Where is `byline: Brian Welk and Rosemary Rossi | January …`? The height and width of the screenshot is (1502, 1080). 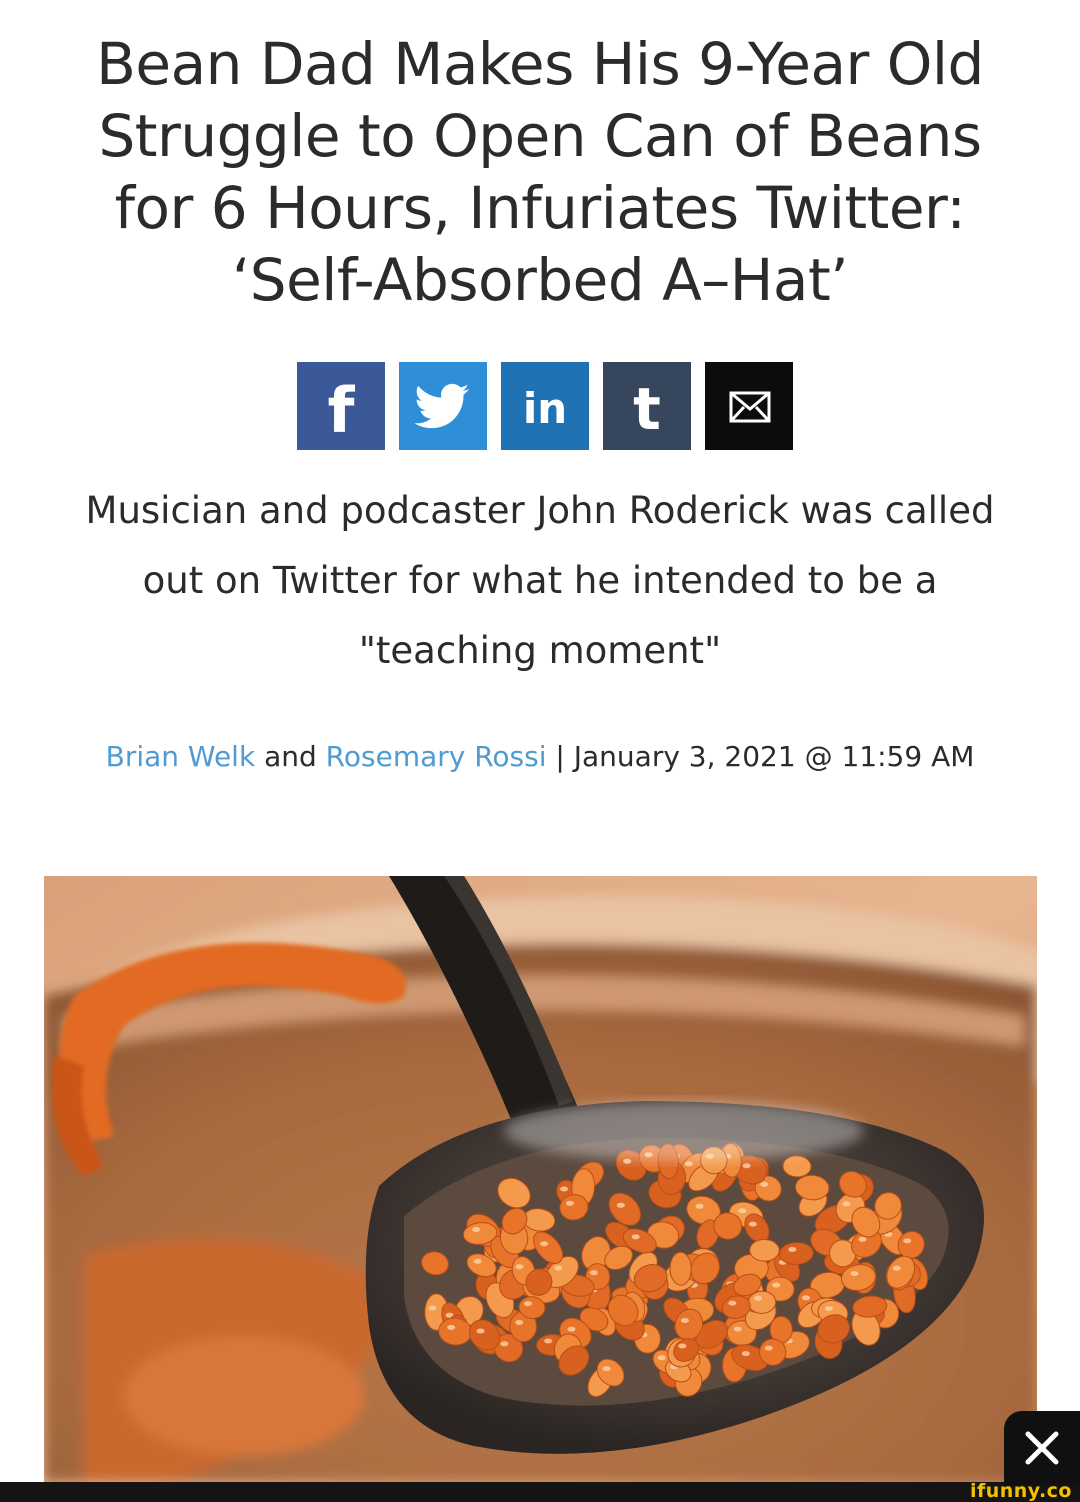
byline: Brian Welk and Rosemary Rossi | January … is located at coordinates (540, 757).